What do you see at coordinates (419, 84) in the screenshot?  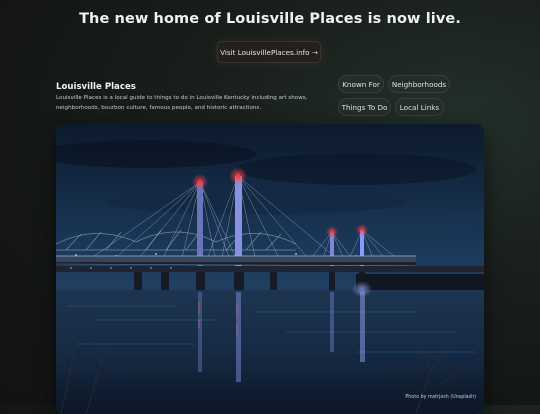 I see `chip-neighborhoods: Neighborhoods` at bounding box center [419, 84].